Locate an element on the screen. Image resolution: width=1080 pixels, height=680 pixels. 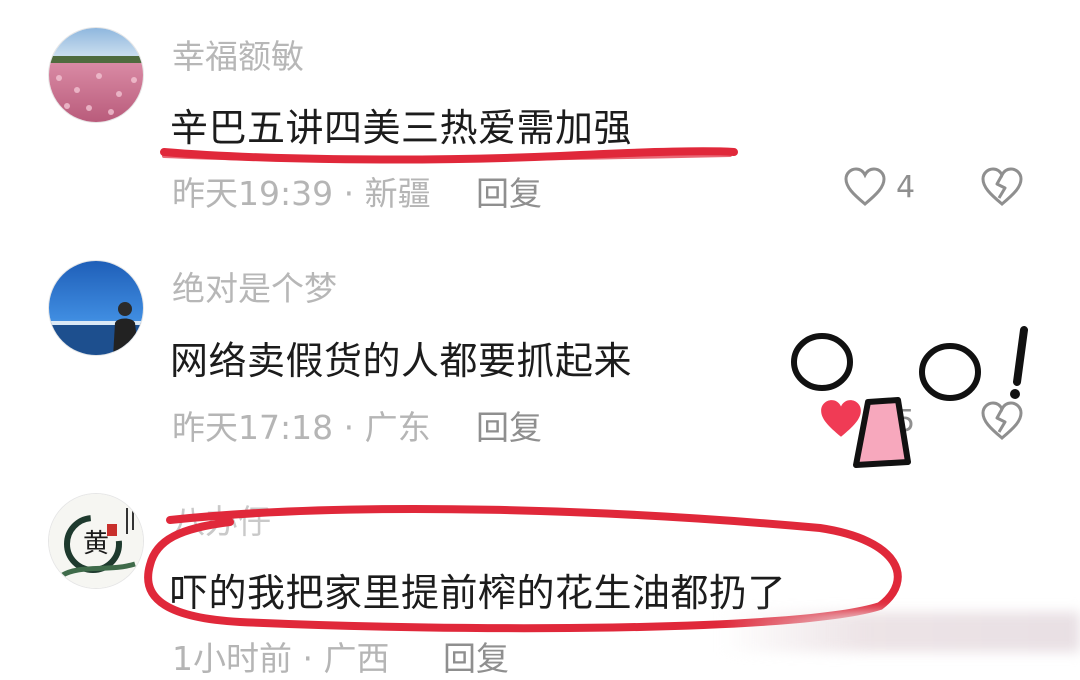
comment-username: 绝对是个梦 is located at coordinates (254, 286).